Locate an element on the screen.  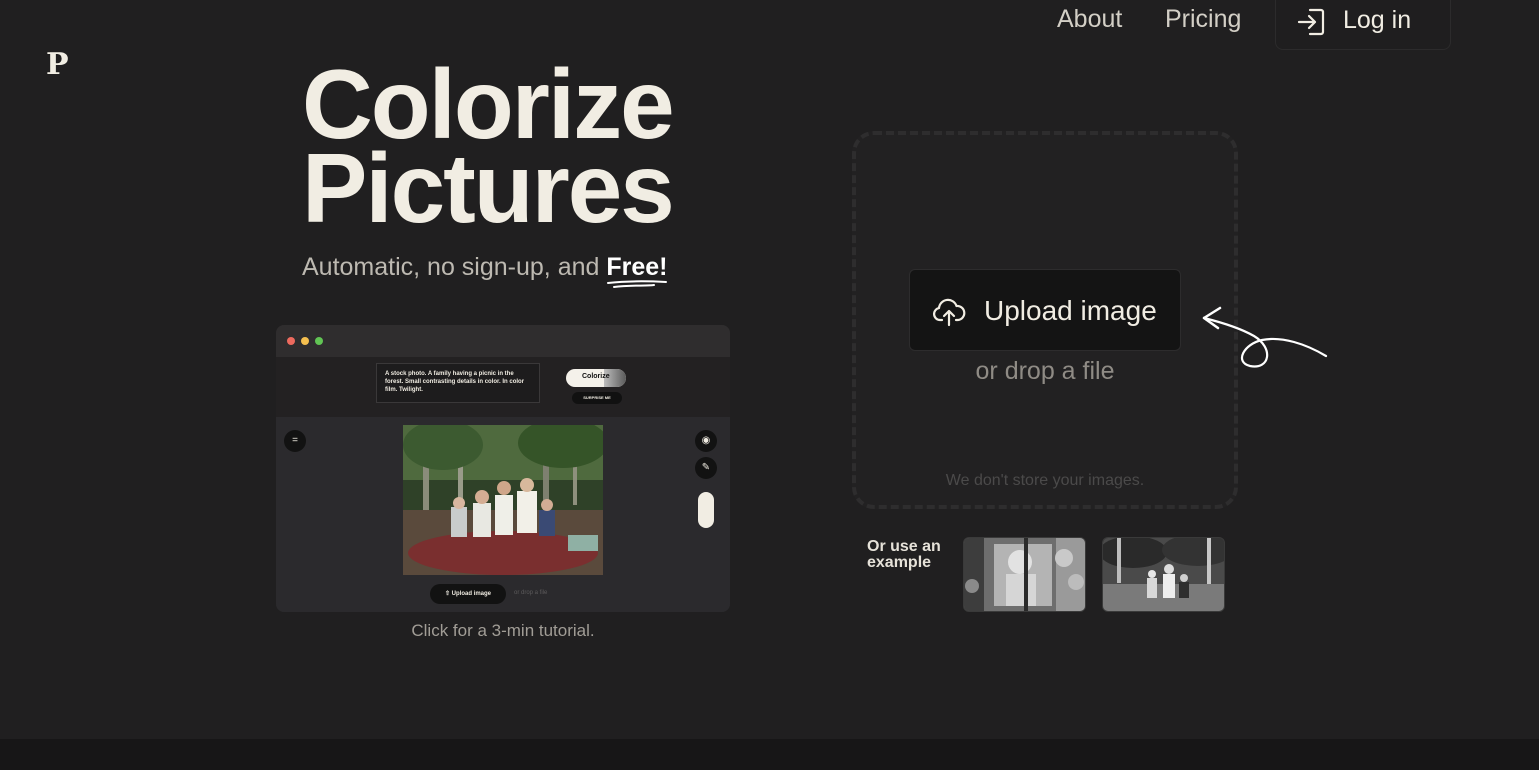
cloud-upload-icon is located at coordinates (949, 312).